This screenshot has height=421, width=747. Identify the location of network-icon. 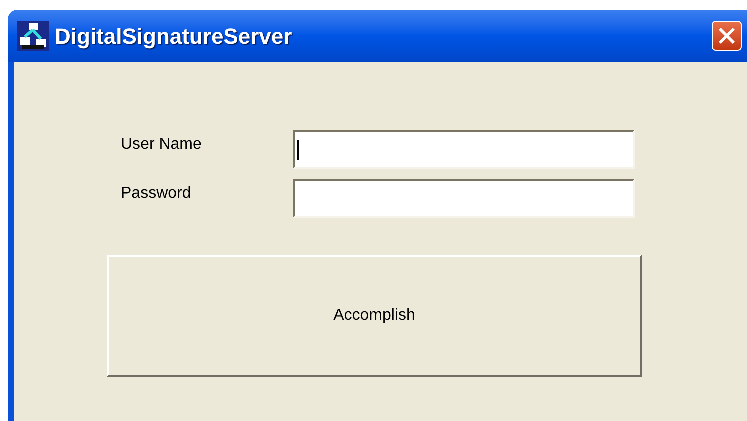
(33, 36).